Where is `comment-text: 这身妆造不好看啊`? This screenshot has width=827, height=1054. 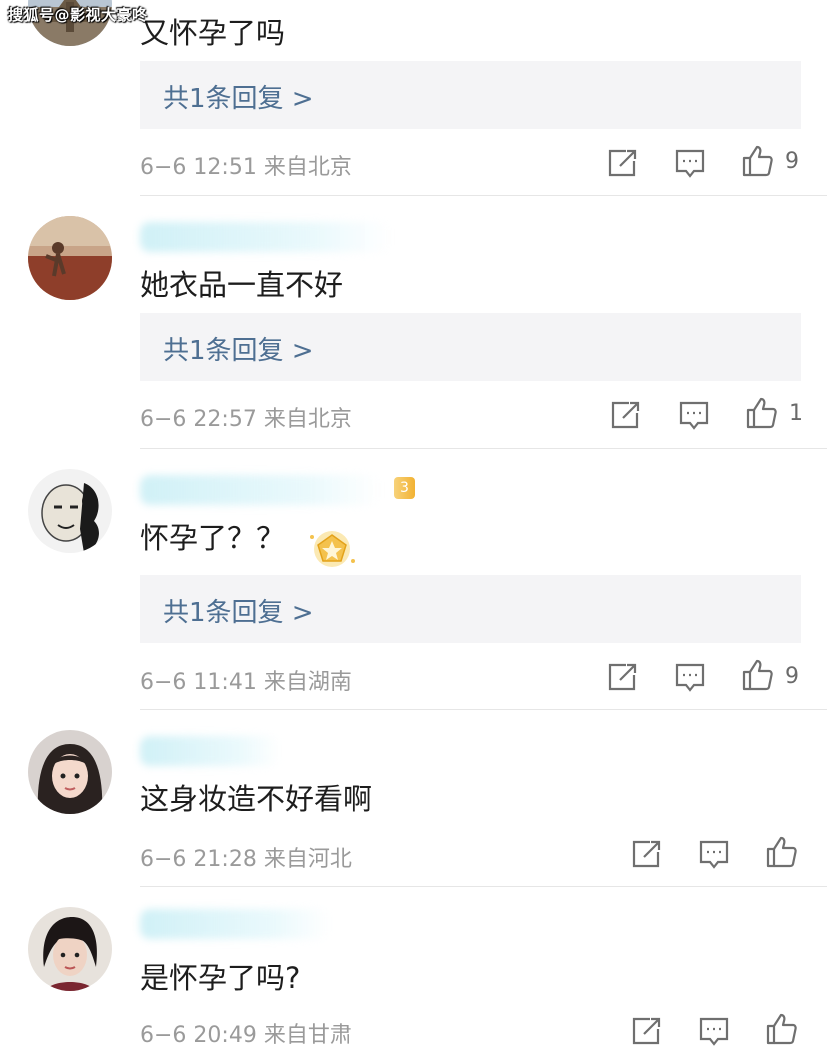 comment-text: 这身妆造不好看啊 is located at coordinates (256, 799).